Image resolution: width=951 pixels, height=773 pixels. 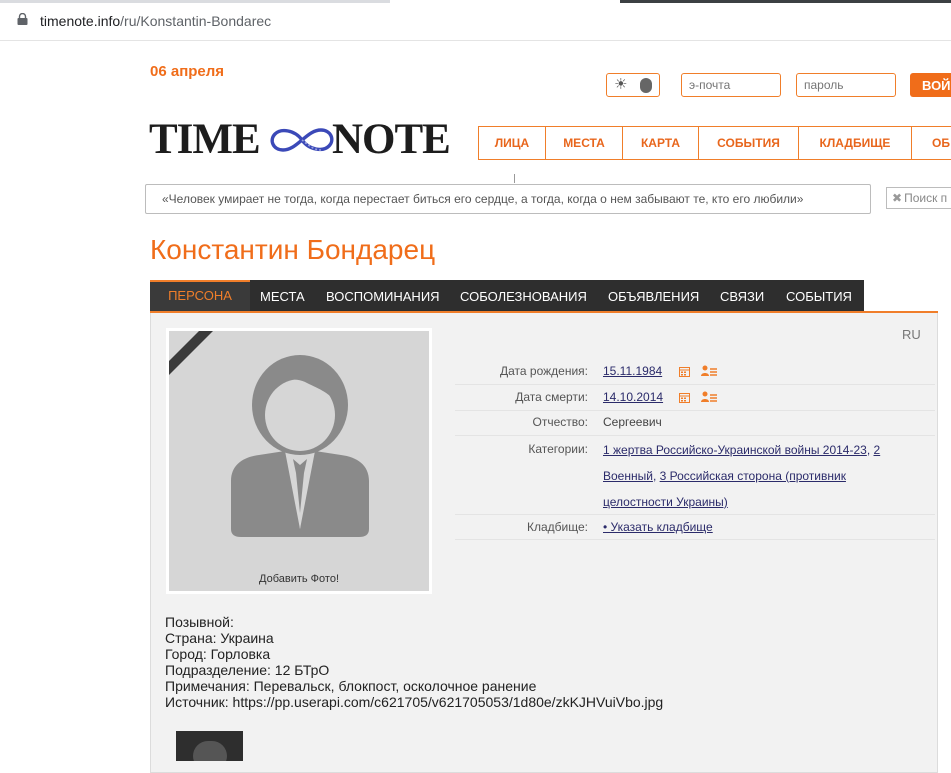 I want to click on nav-cemetery: КЛАДБИЩЕ, so click(x=855, y=143).